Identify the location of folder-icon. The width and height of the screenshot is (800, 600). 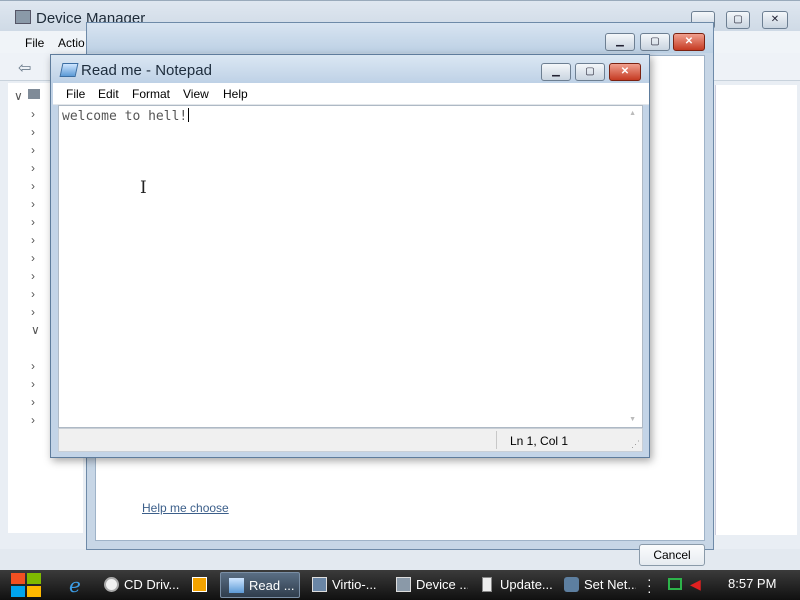
(111, 584).